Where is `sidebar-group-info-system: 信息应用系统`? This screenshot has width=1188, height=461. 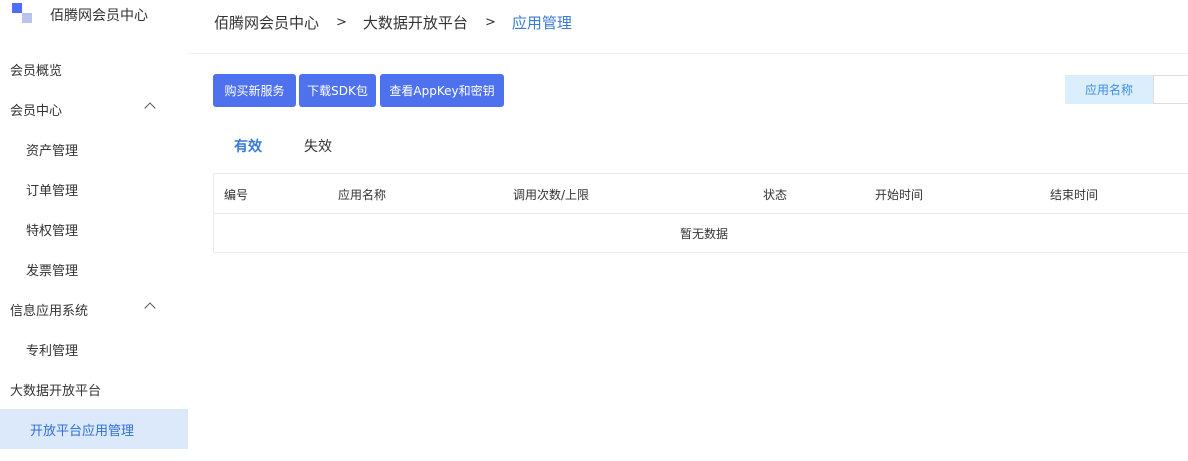
sidebar-group-info-system: 信息应用系统 is located at coordinates (94, 309).